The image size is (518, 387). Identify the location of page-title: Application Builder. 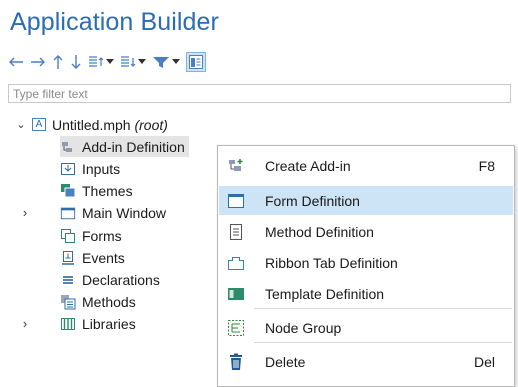
(114, 22).